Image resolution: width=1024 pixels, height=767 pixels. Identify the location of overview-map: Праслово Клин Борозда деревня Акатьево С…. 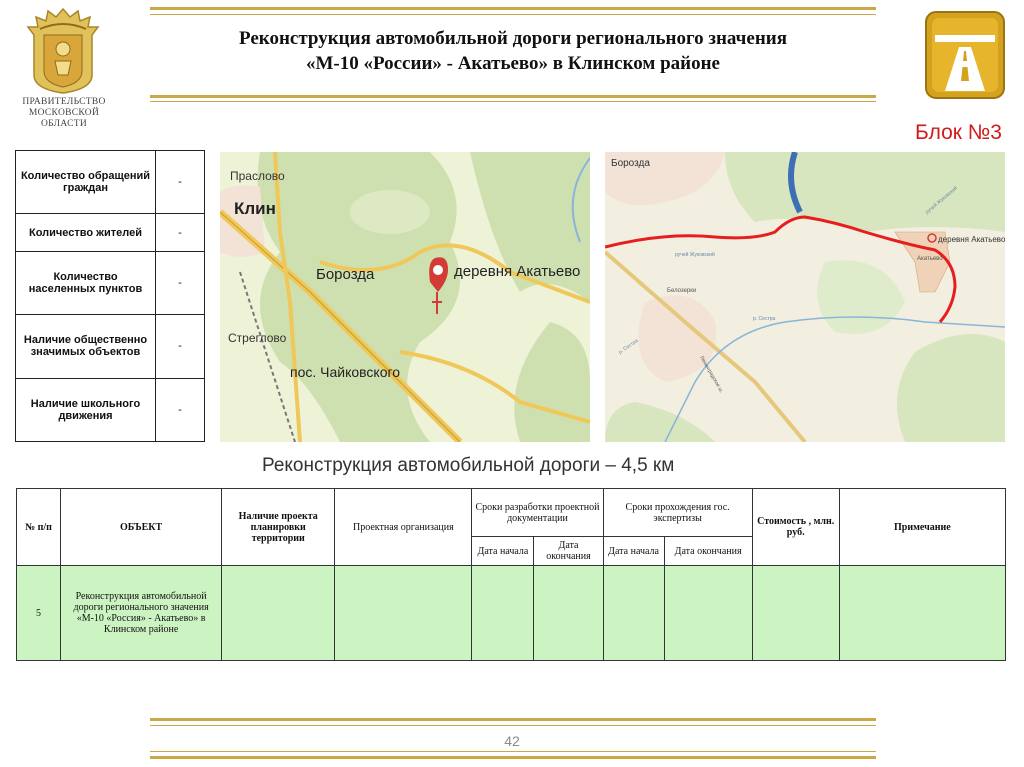
(405, 297).